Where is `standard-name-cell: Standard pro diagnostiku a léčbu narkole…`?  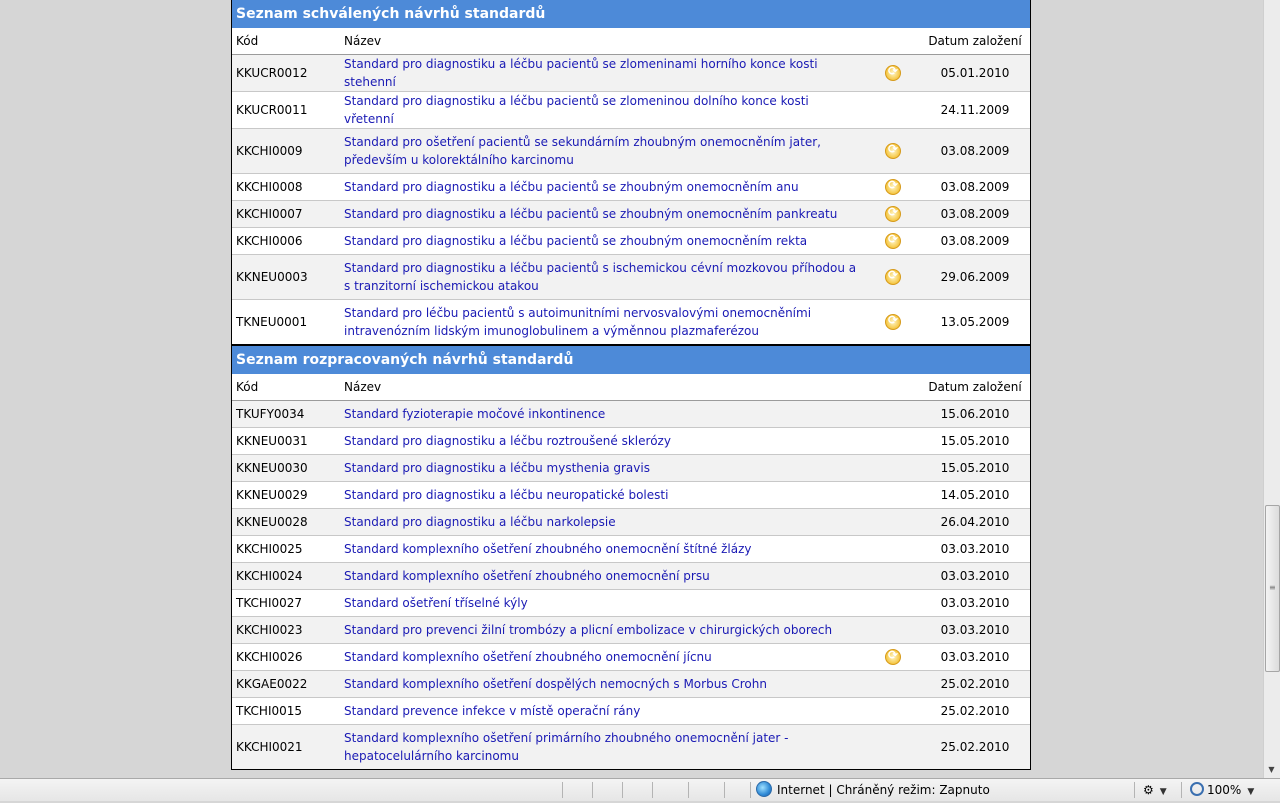 standard-name-cell: Standard pro diagnostiku a léčbu narkole… is located at coordinates (603, 522).